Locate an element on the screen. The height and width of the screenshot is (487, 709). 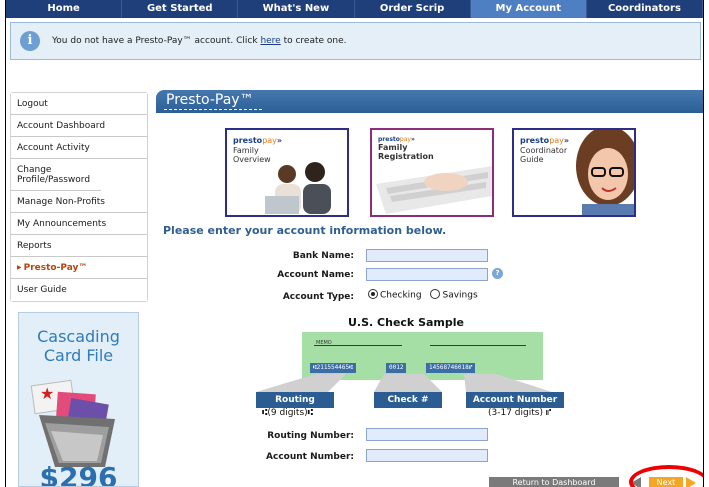
sidebar-item-user-guide: User Guide is located at coordinates (79, 290).